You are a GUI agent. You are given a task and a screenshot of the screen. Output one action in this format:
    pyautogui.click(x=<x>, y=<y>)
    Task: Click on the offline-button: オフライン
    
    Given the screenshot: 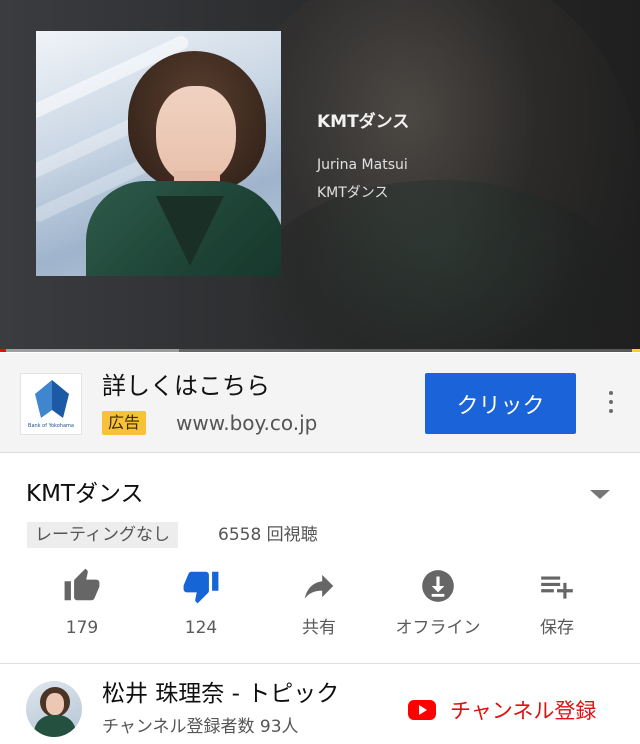 What is the action you would take?
    pyautogui.click(x=438, y=603)
    